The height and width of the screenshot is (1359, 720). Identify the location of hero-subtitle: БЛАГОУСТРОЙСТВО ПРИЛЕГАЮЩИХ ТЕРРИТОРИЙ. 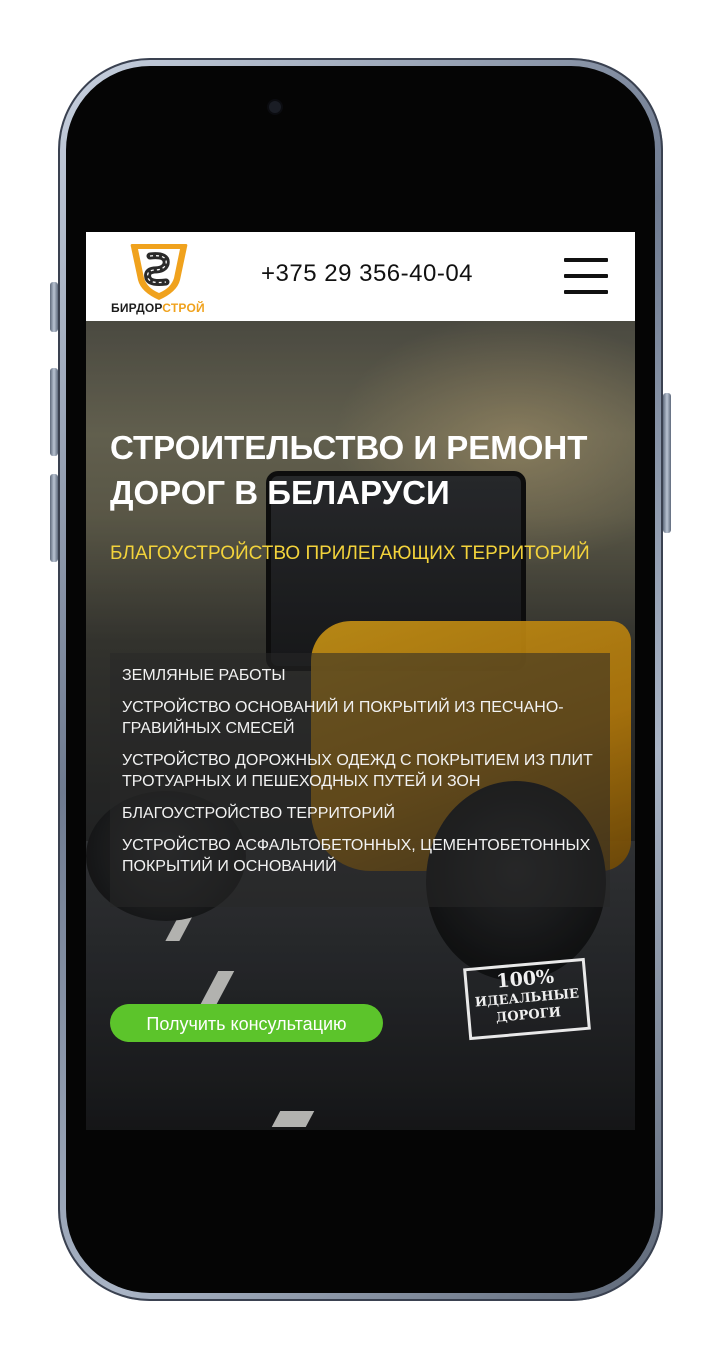
(350, 553).